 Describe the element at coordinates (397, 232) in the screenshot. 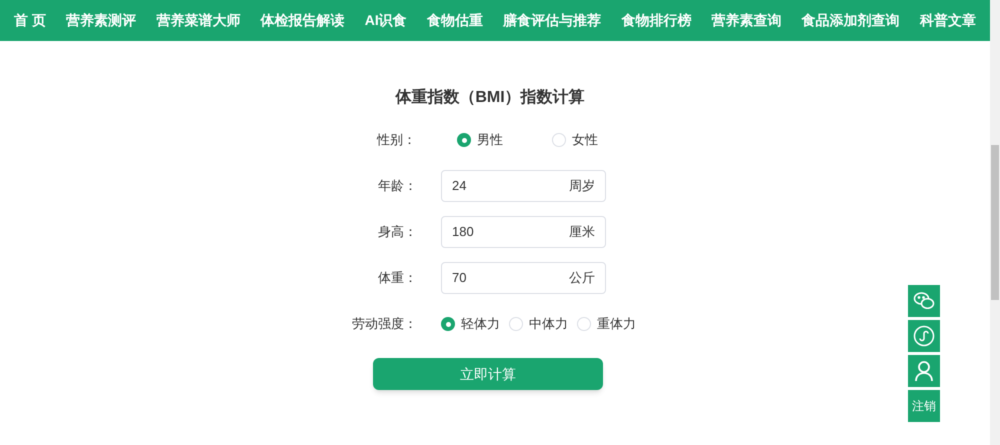

I see `field-label: 身高：` at that location.